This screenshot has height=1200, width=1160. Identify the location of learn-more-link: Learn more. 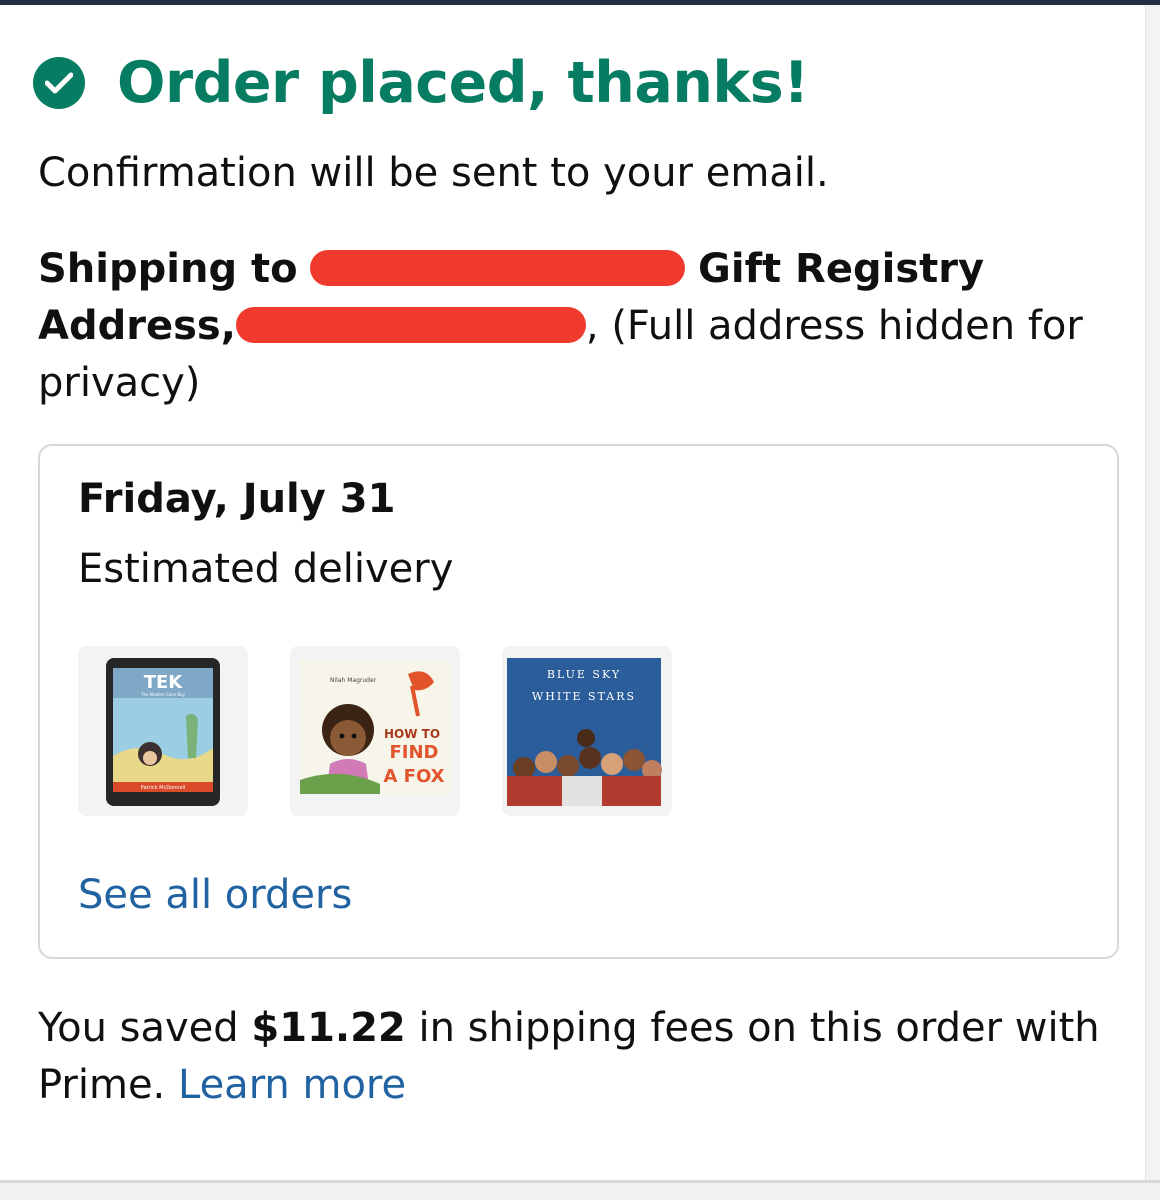
(292, 1085).